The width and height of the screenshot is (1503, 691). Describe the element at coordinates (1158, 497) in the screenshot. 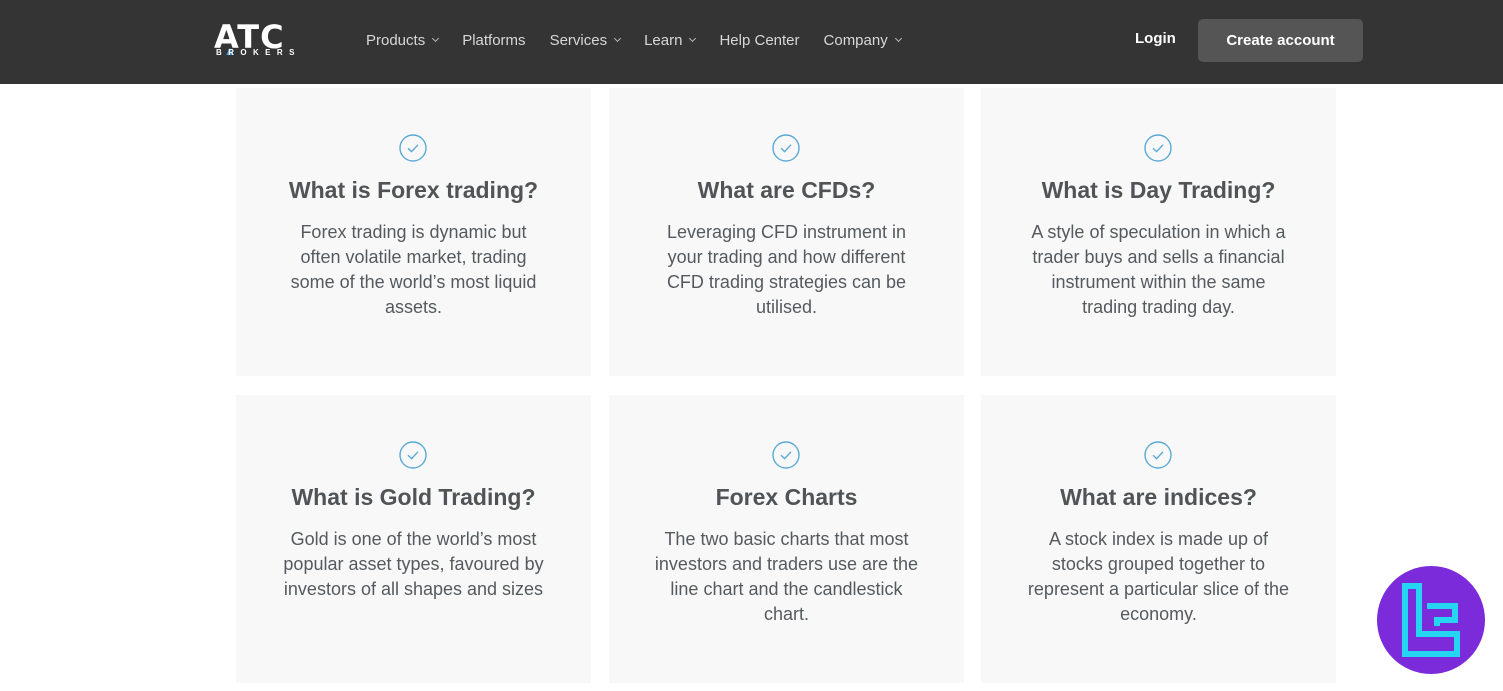

I see `card-title: What are indices?` at that location.